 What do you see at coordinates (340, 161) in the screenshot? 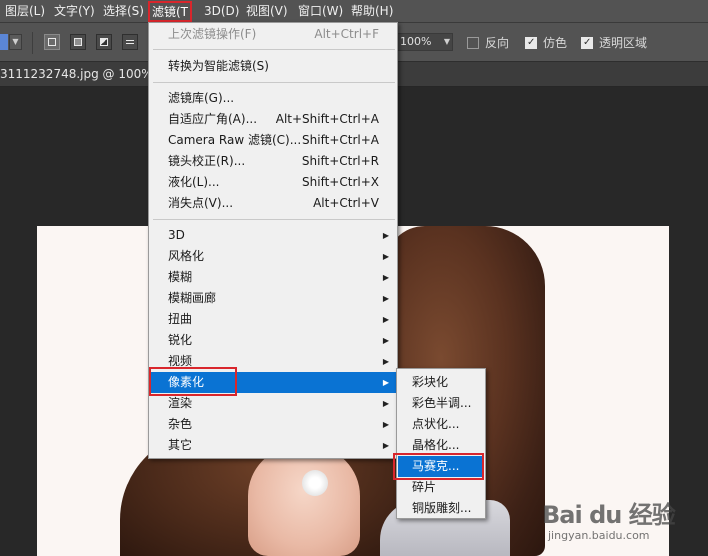
I see `menu-item-shortcut: Shift+Ctrl+R` at bounding box center [340, 161].